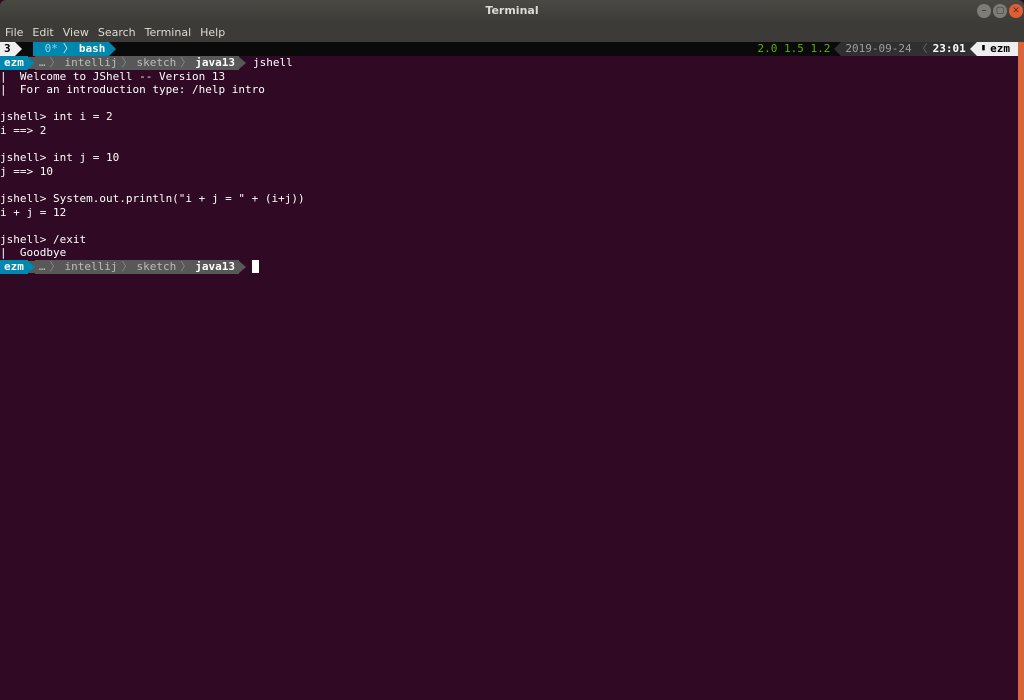 This screenshot has width=1024, height=700. Describe the element at coordinates (33, 212) in the screenshot. I see `output-line: i + j = 12` at that location.